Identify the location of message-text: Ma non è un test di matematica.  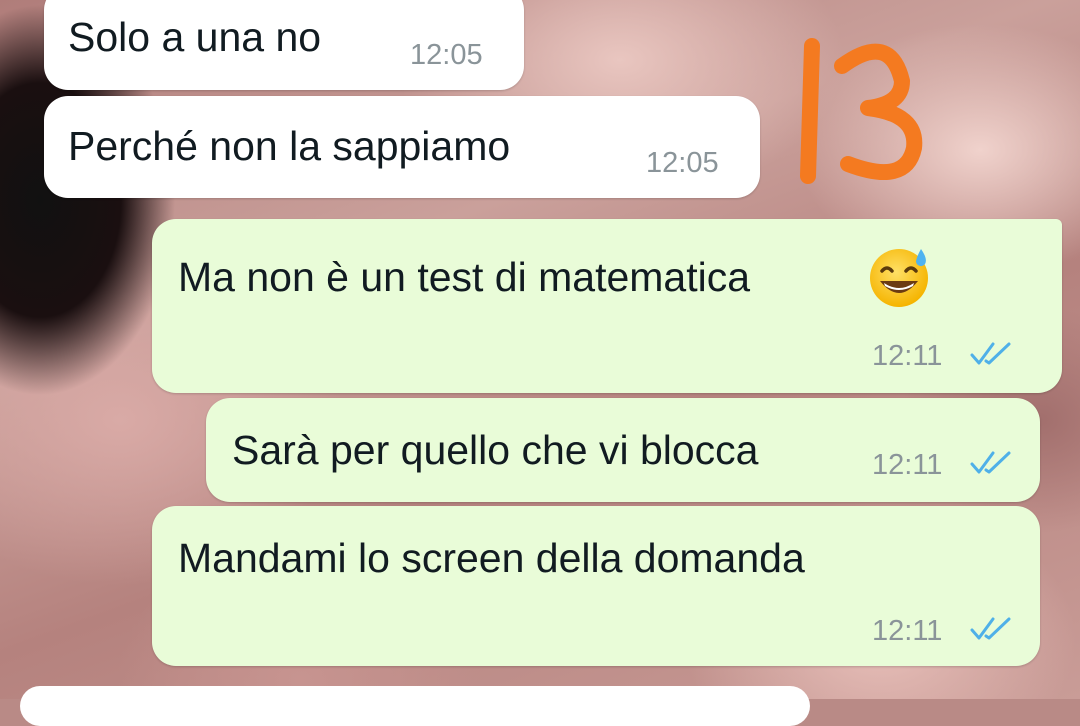
(464, 277).